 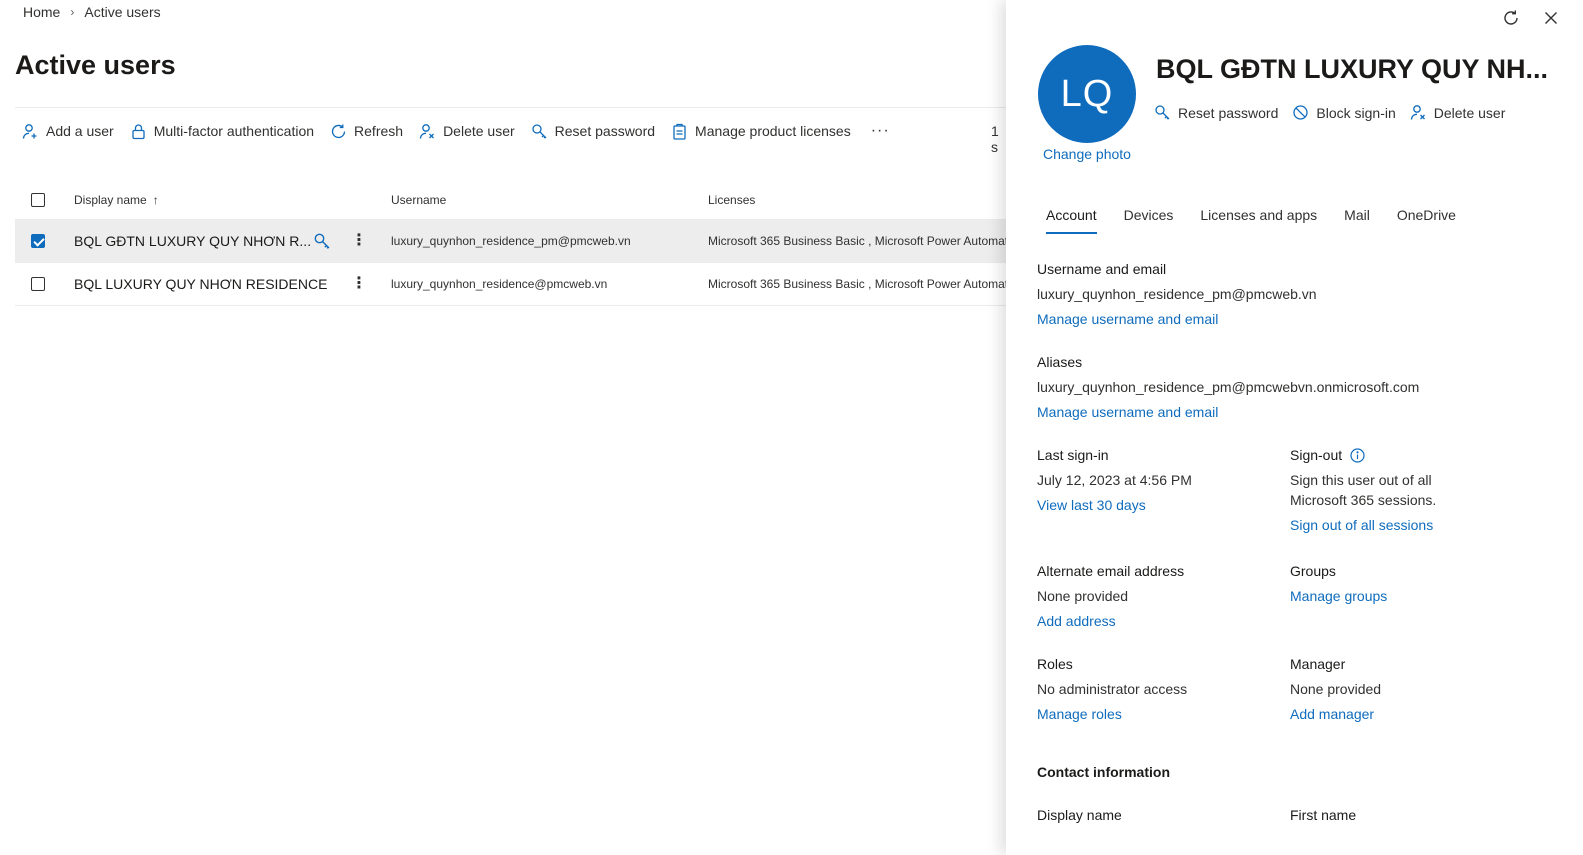 I want to click on block-icon, so click(x=1301, y=112).